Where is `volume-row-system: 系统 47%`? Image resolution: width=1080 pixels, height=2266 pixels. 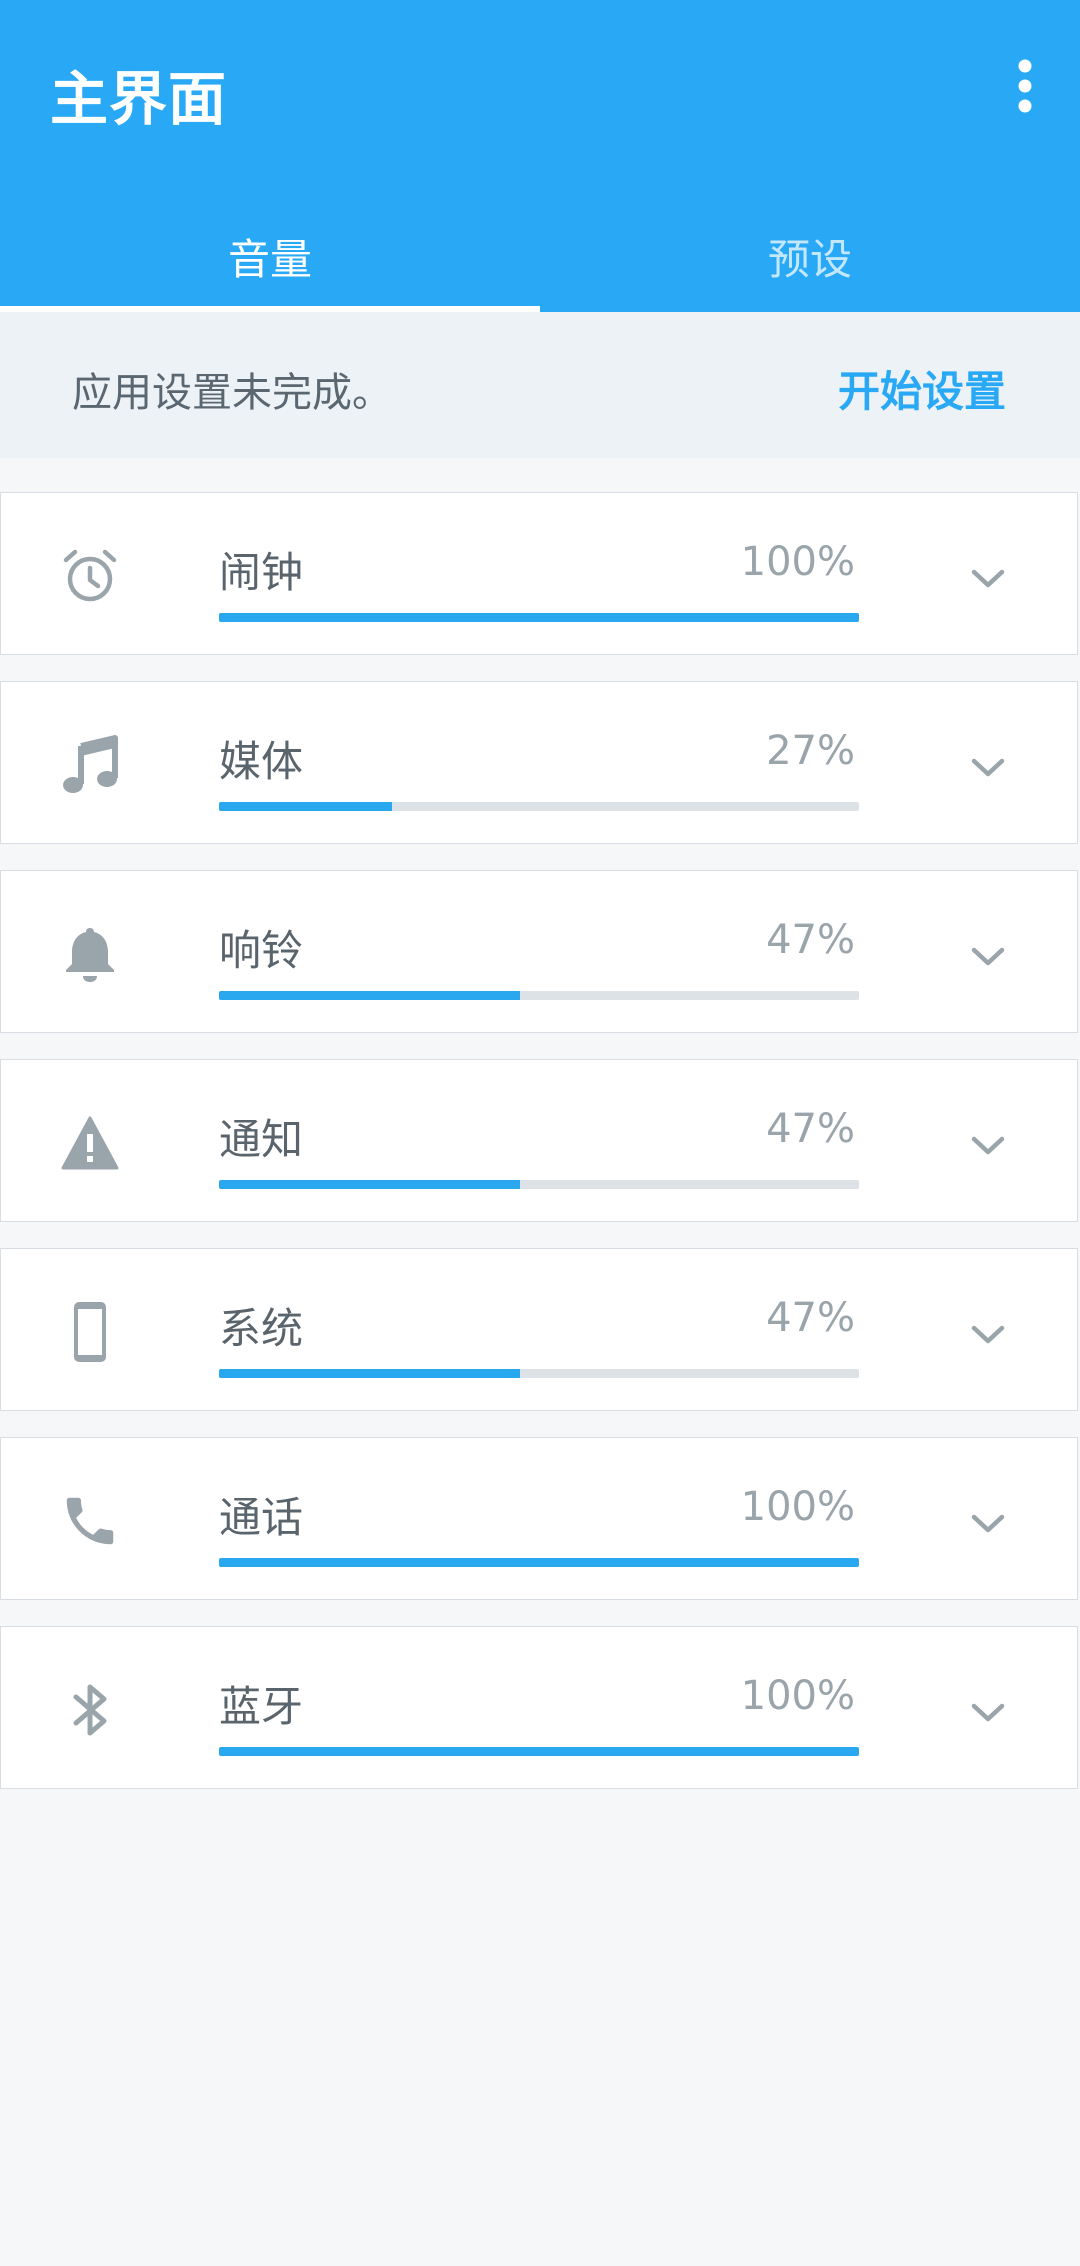
volume-row-system: 系统 47% is located at coordinates (539, 1329).